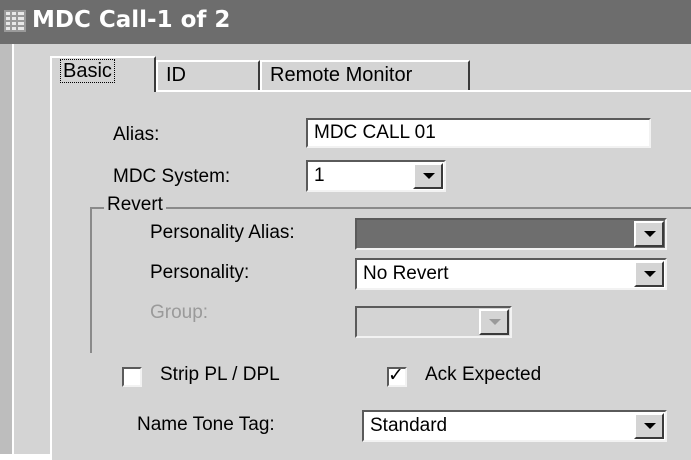  Describe the element at coordinates (409, 425) in the screenshot. I see `name-tone-tag-value: Standard` at that location.